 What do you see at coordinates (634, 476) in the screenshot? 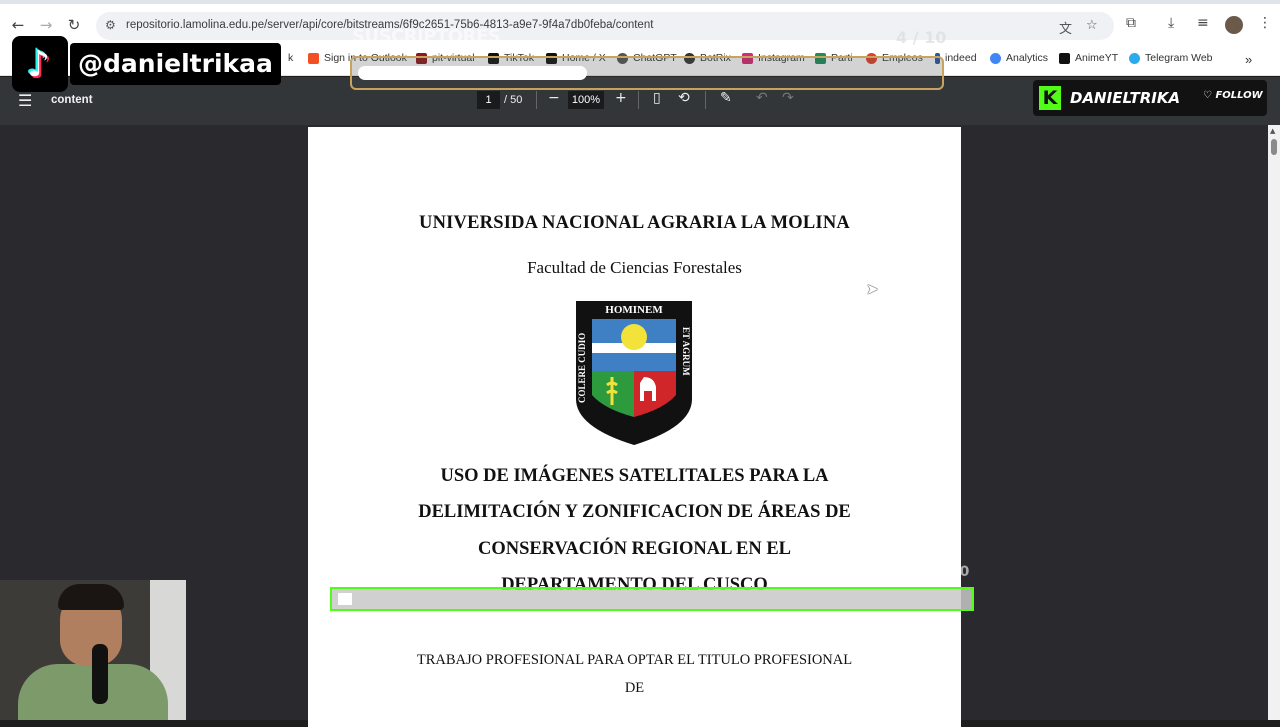
I see `thesis-title-line: USO DE IMÁGENES SATELITALES PARA LA` at bounding box center [634, 476].